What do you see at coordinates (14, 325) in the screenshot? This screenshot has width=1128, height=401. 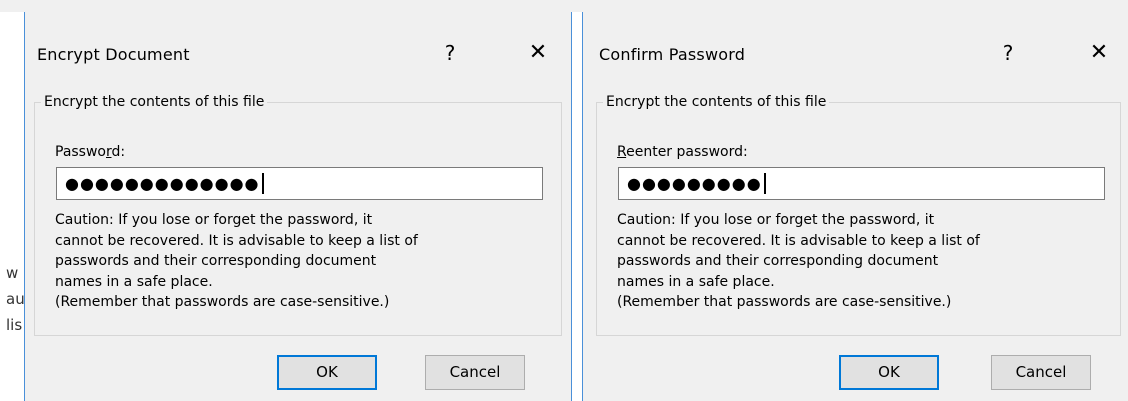 I see `background-doc-fragment: lis` at bounding box center [14, 325].